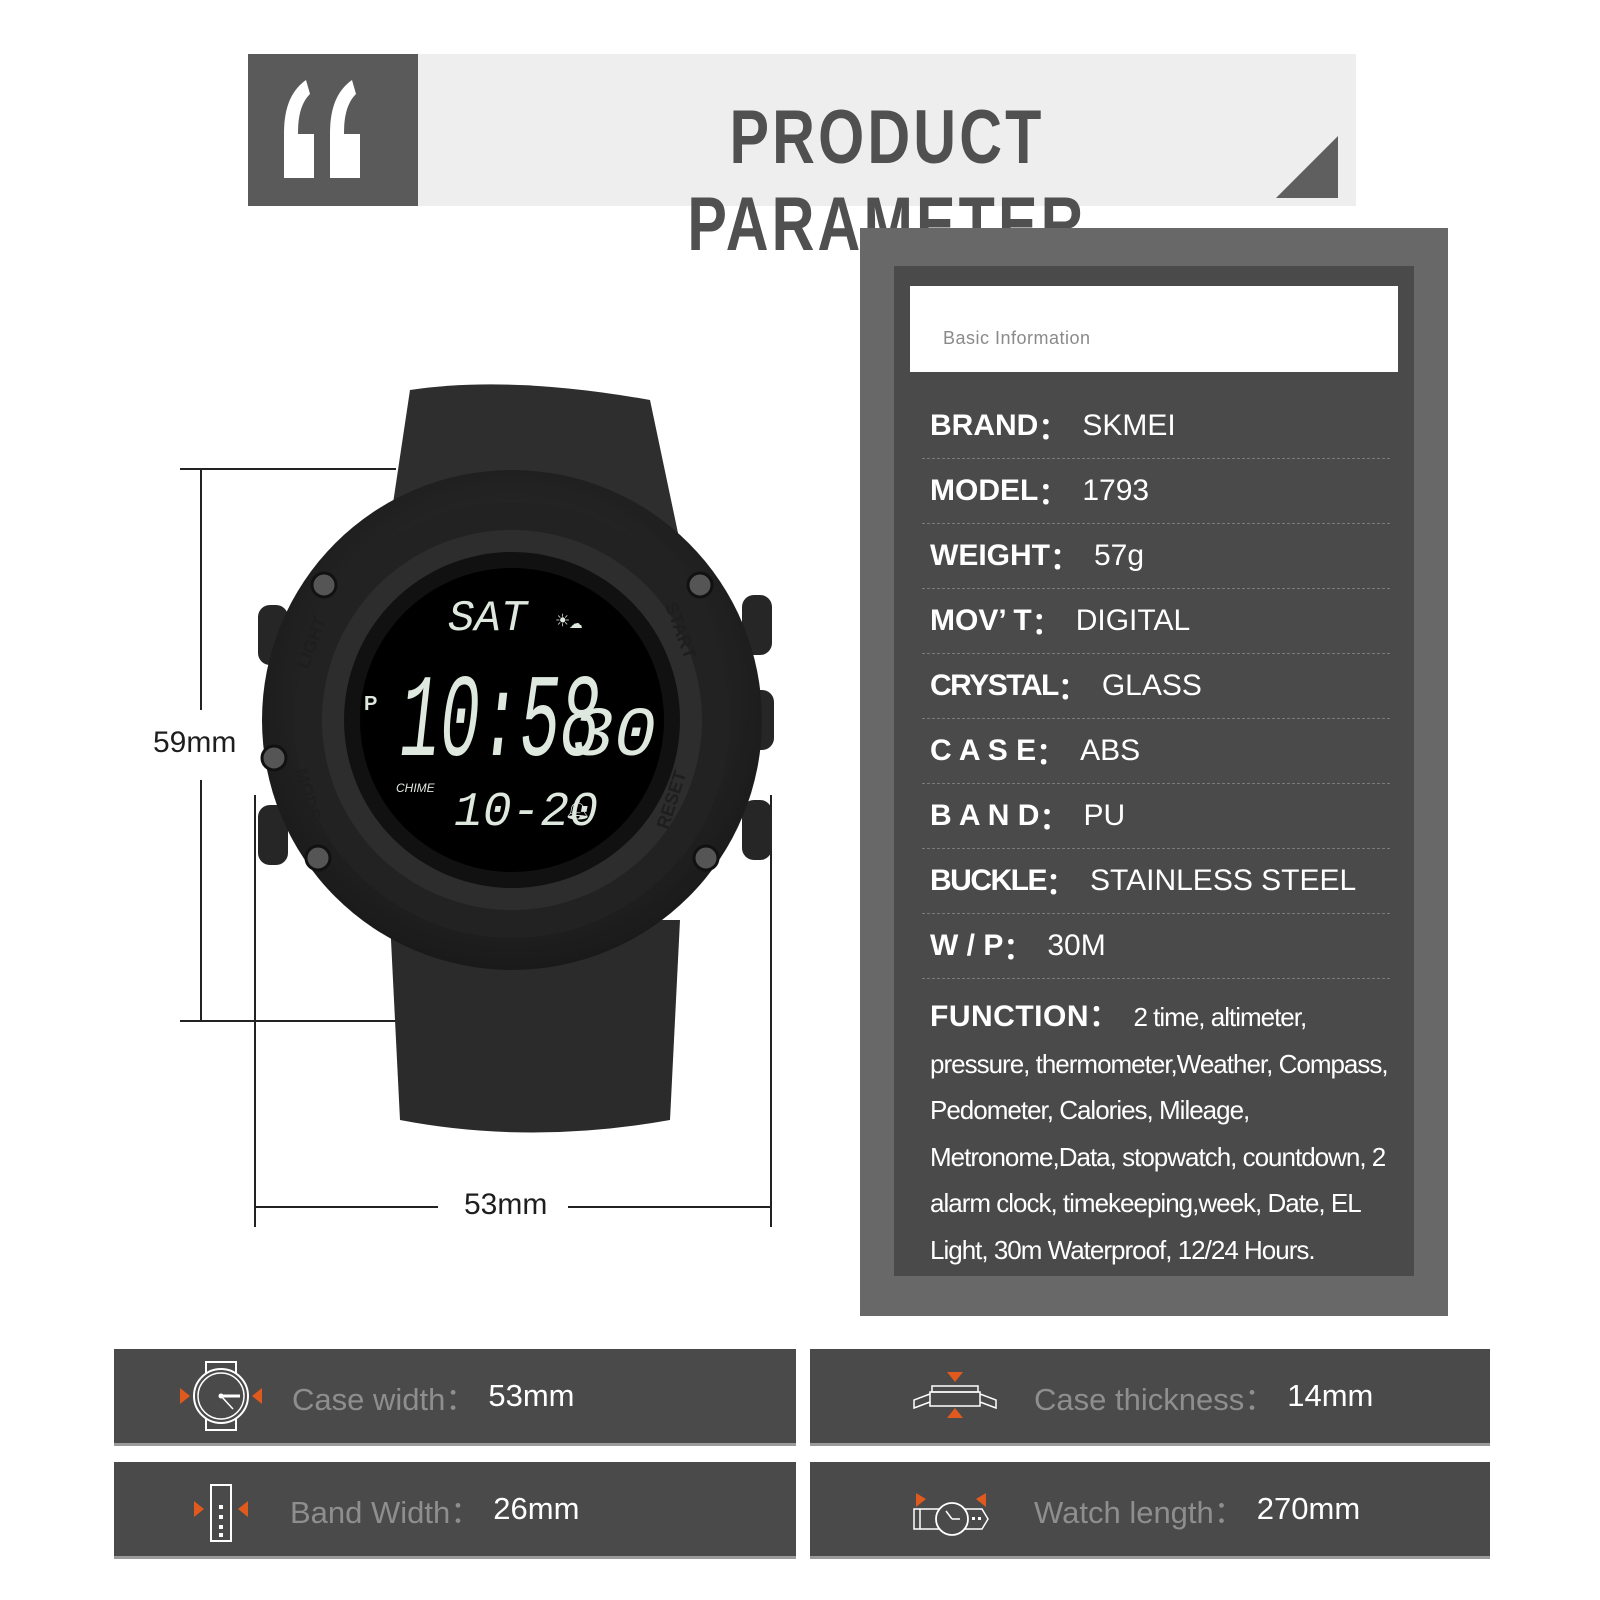  Describe the element at coordinates (951, 1514) in the screenshot. I see `watch-length-icon` at that location.